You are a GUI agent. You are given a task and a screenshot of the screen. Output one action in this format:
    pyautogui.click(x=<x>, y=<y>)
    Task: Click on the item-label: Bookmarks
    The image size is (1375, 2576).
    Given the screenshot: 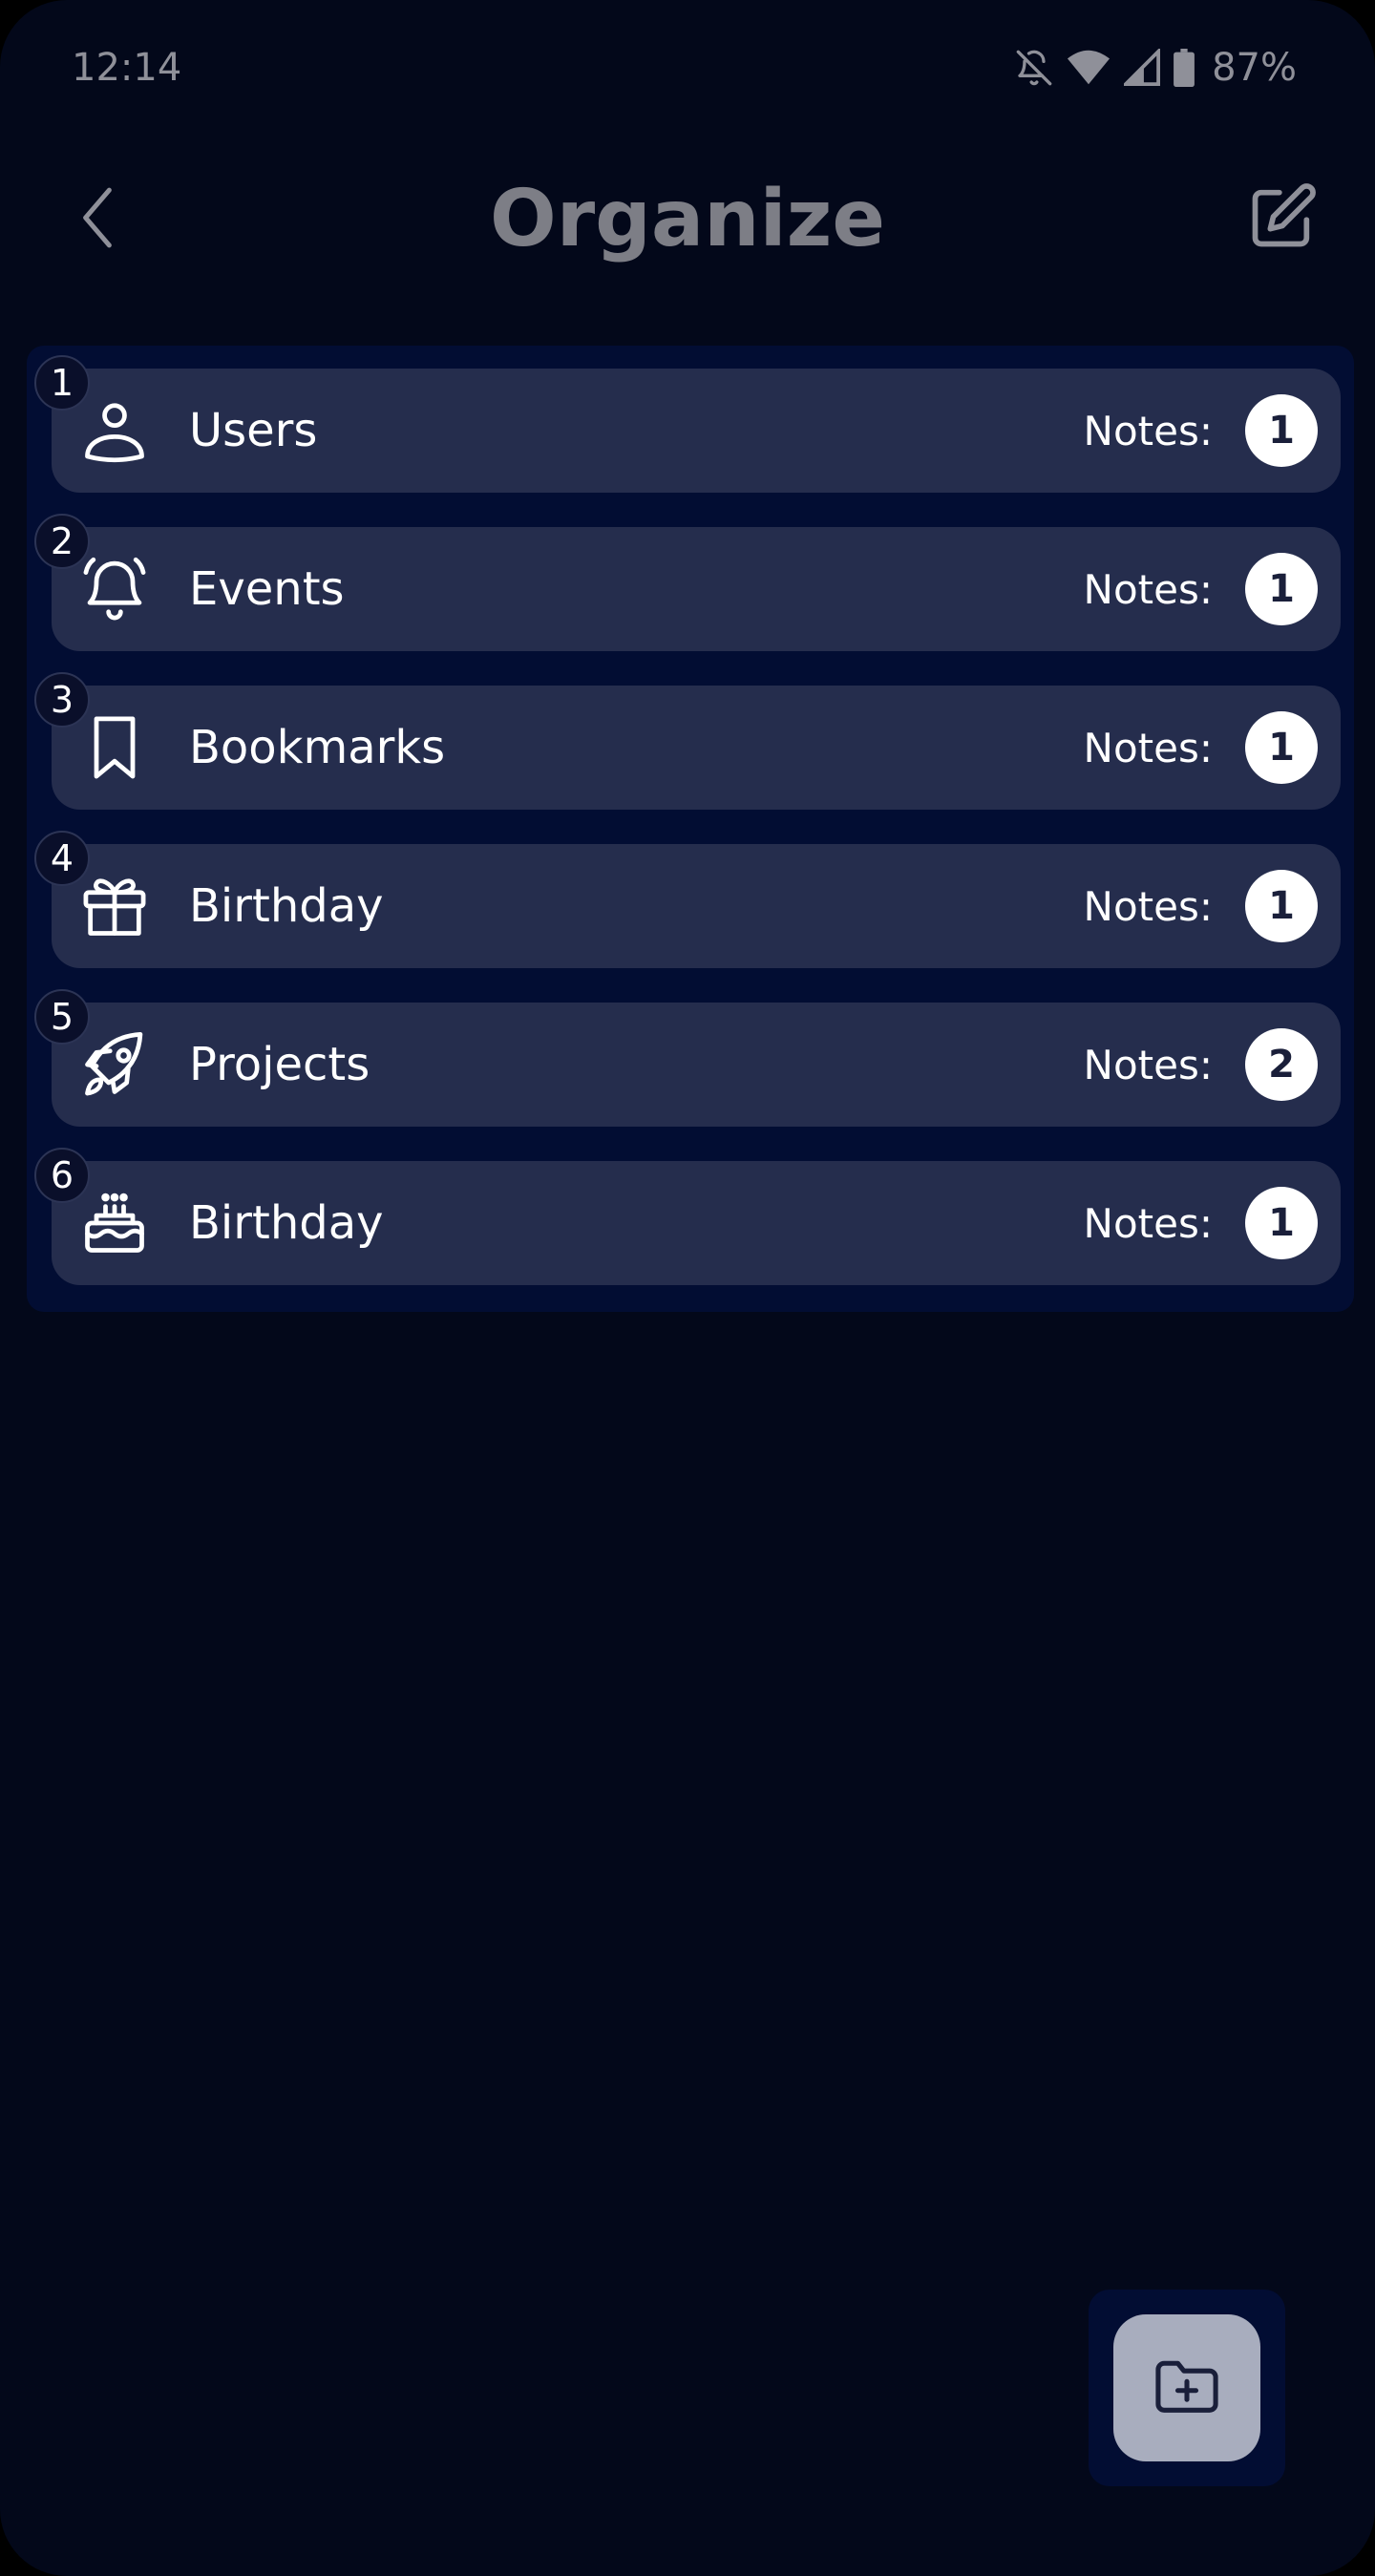 What is the action you would take?
    pyautogui.click(x=318, y=747)
    